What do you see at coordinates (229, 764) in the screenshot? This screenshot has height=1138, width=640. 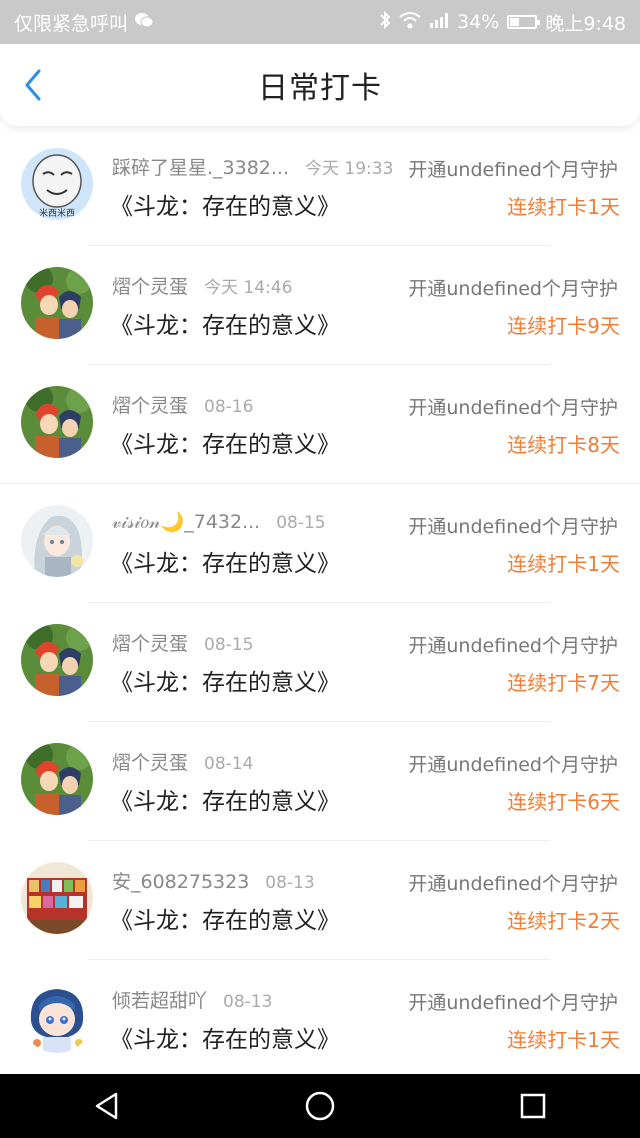 I see `checkin-time: 08-14` at bounding box center [229, 764].